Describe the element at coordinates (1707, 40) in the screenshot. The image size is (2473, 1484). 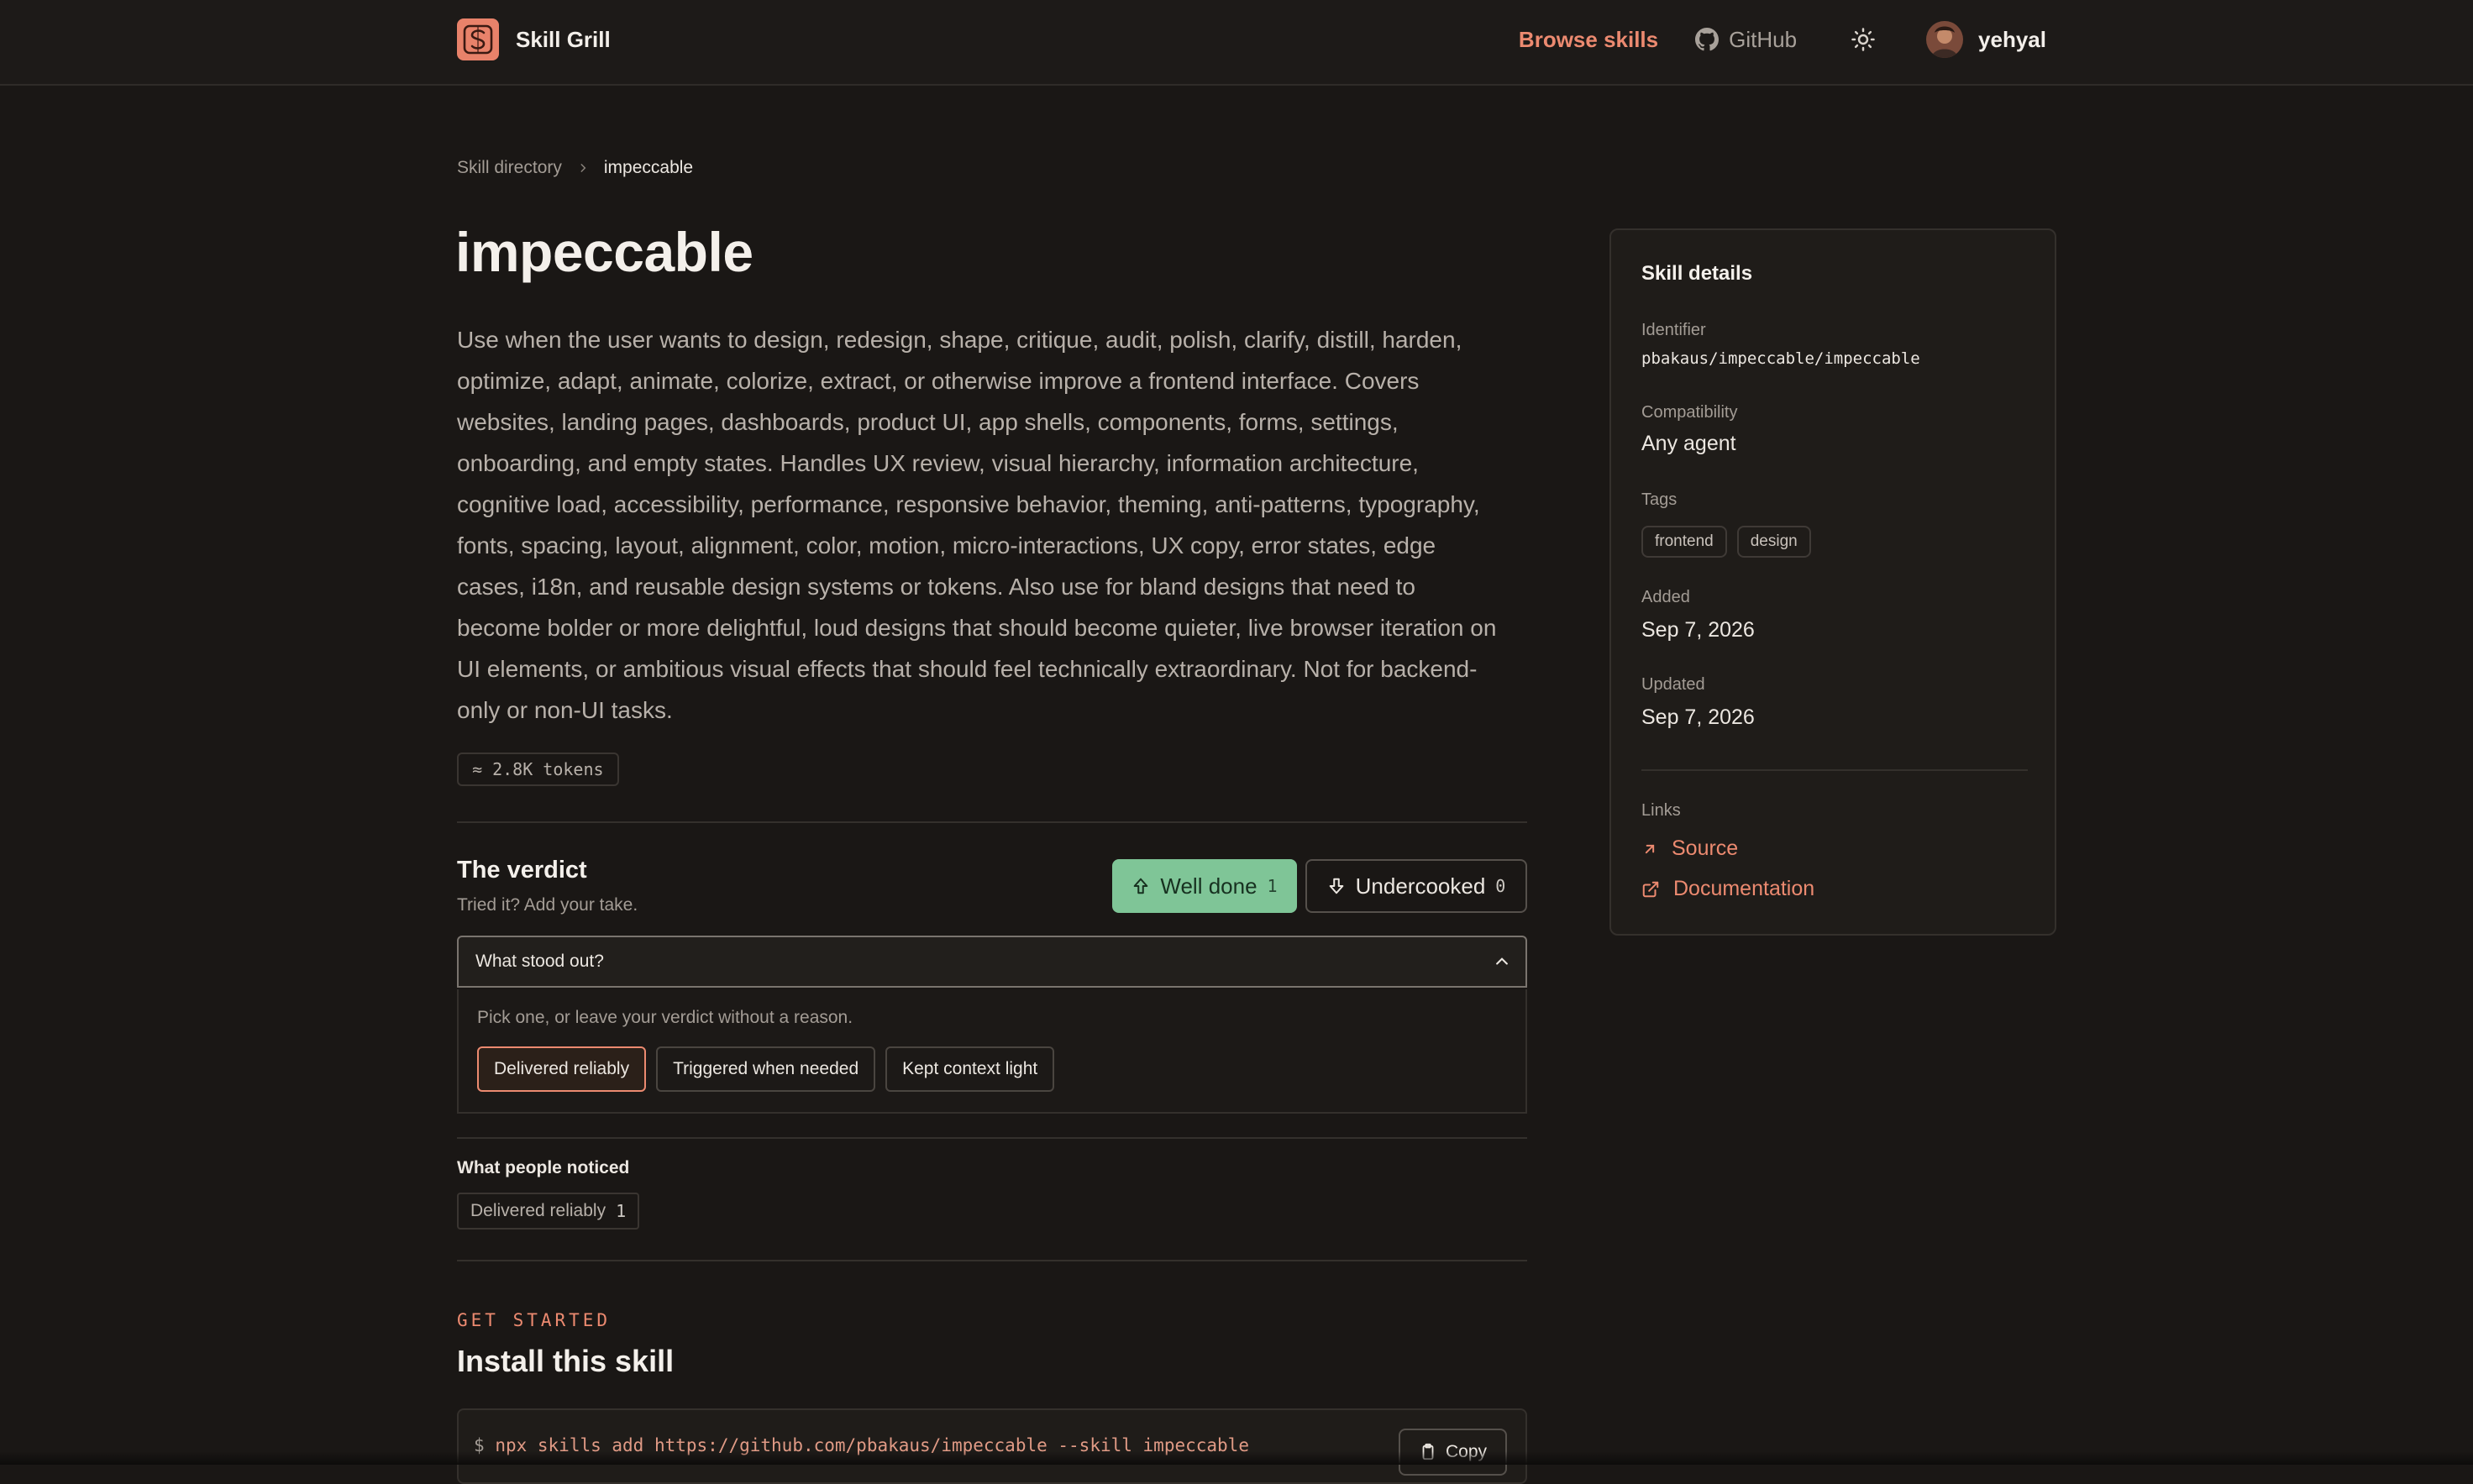
I see `github-icon` at that location.